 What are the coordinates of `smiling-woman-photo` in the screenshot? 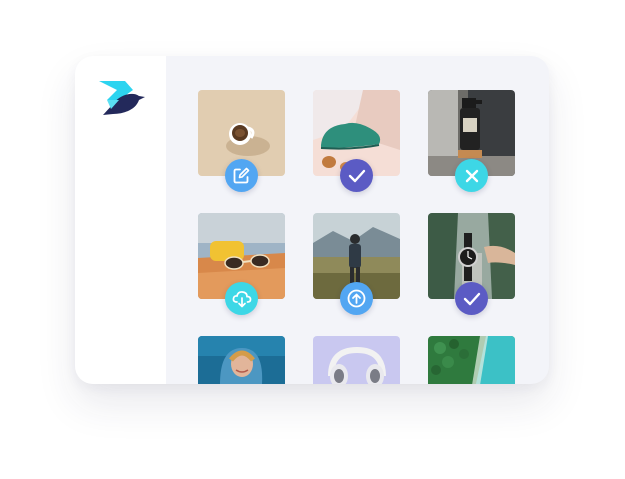 It's located at (241, 360).